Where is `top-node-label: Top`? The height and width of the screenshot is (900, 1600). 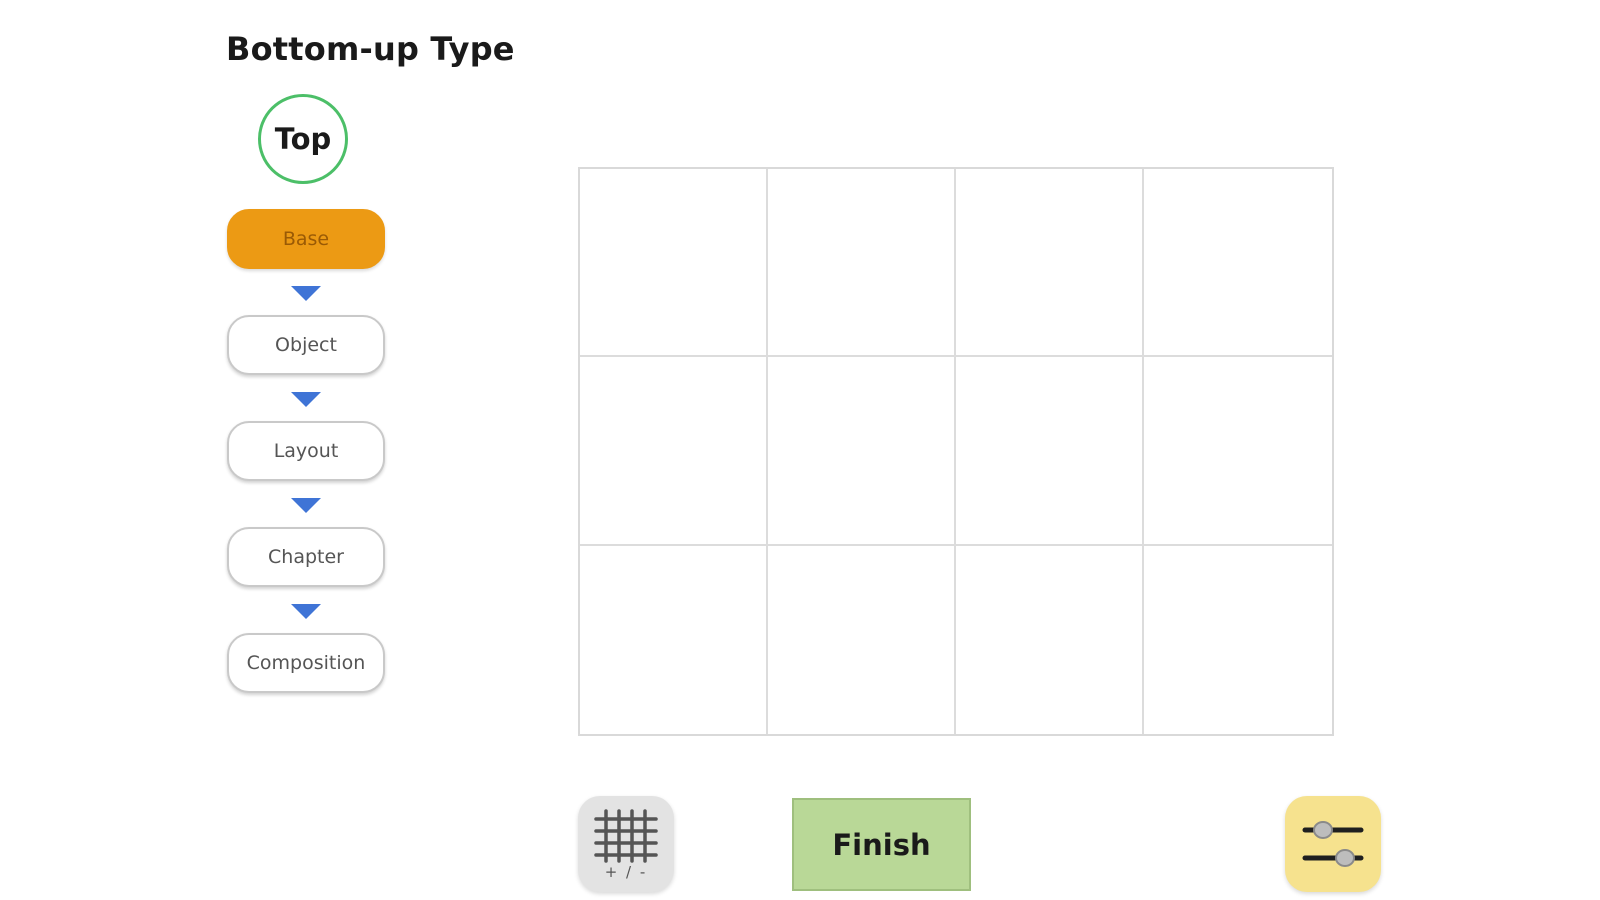
top-node-label: Top is located at coordinates (303, 139).